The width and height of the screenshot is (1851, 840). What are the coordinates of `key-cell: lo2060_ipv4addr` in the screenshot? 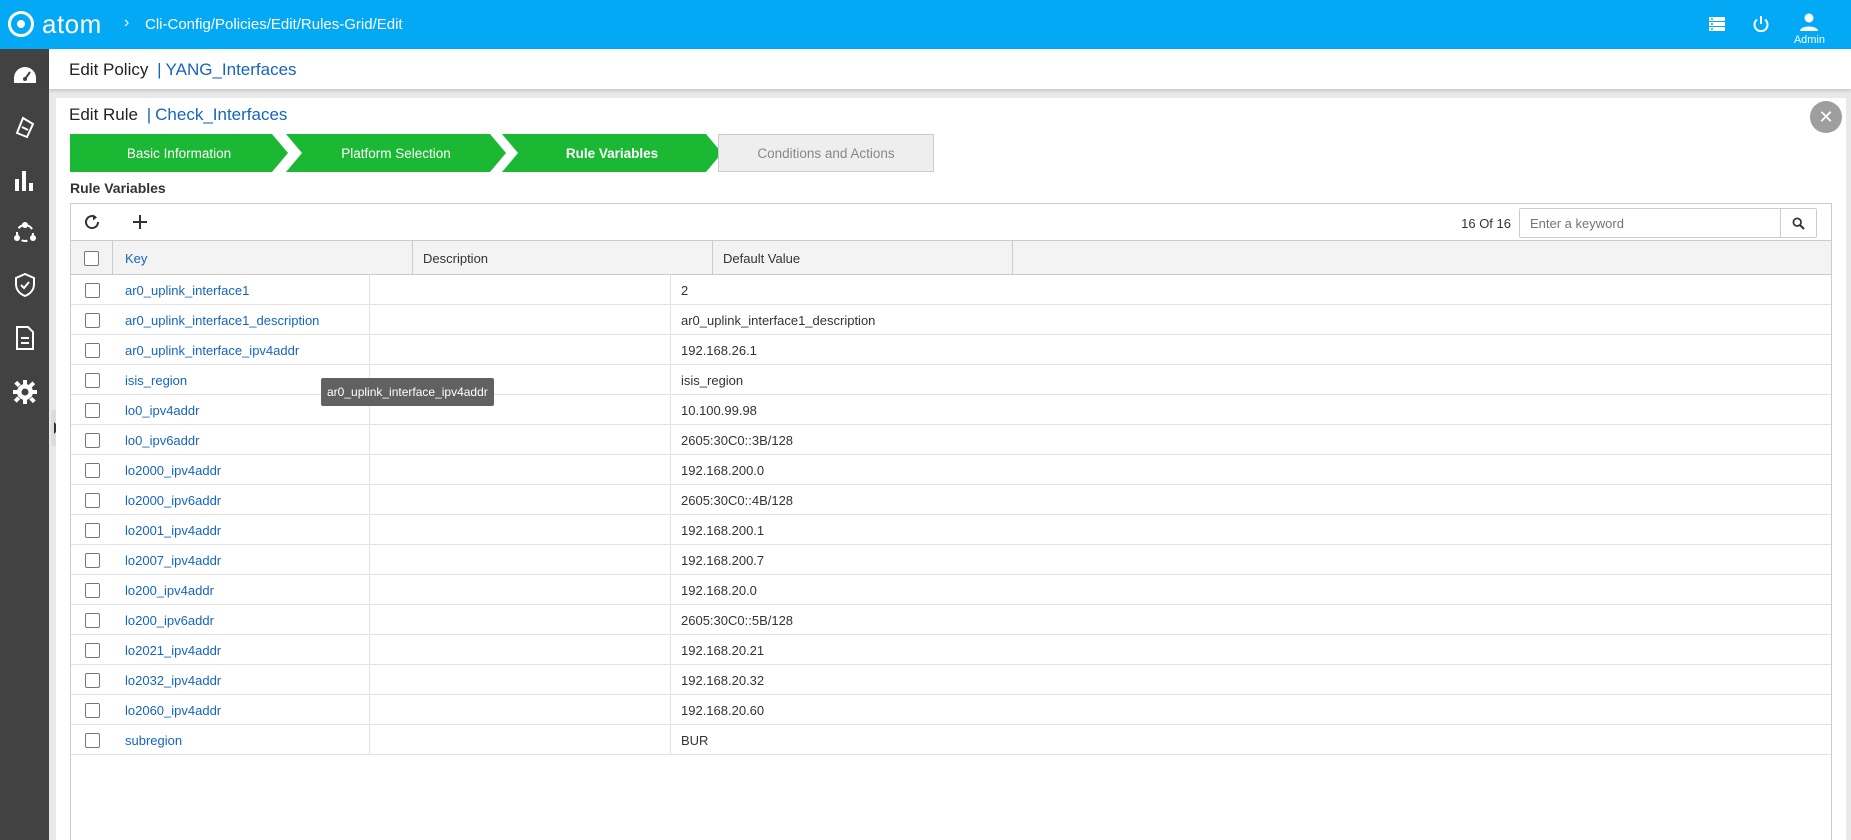 It's located at (173, 710).